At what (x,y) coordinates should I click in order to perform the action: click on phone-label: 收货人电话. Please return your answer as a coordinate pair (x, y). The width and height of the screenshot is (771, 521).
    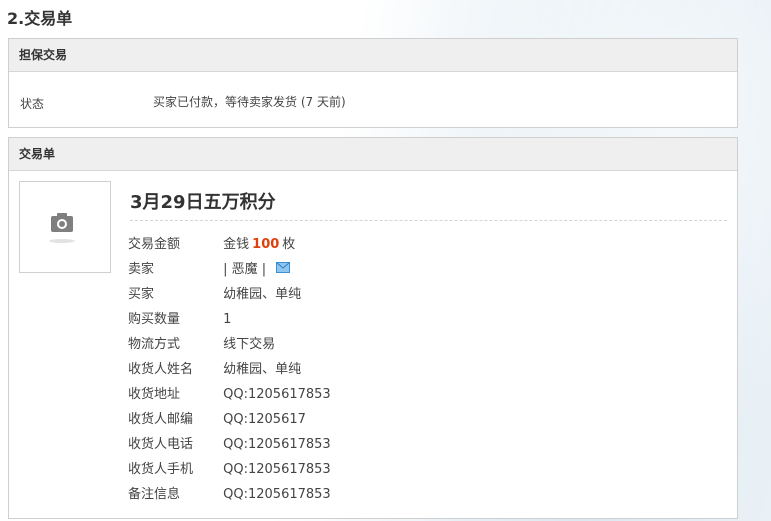
    Looking at the image, I should click on (161, 444).